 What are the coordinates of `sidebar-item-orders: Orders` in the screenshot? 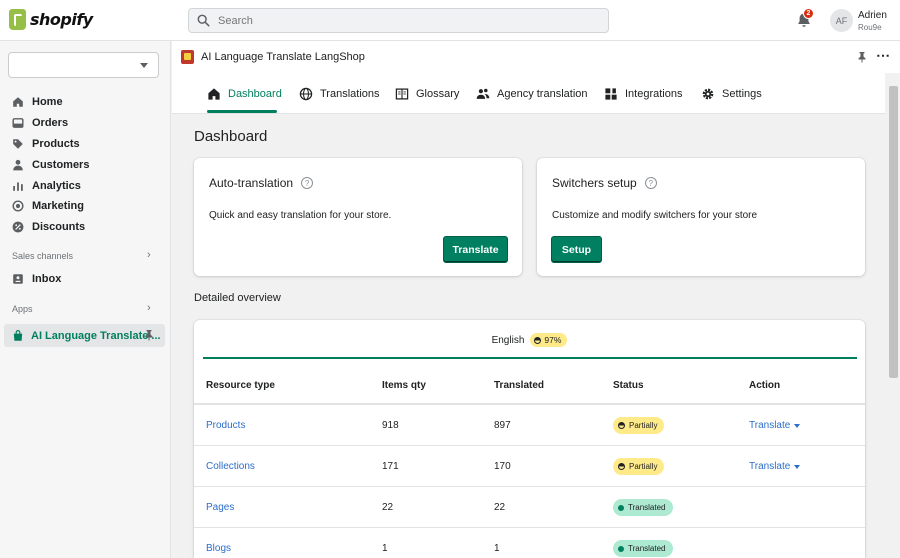 It's located at (40, 123).